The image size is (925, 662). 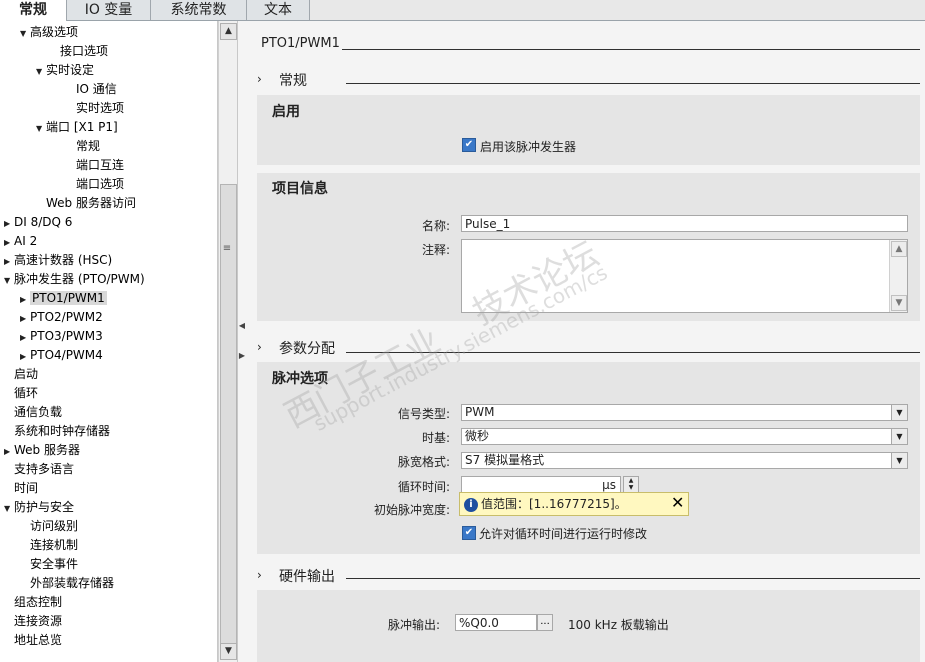 I want to click on tree-item: 接口选项, so click(x=79, y=51).